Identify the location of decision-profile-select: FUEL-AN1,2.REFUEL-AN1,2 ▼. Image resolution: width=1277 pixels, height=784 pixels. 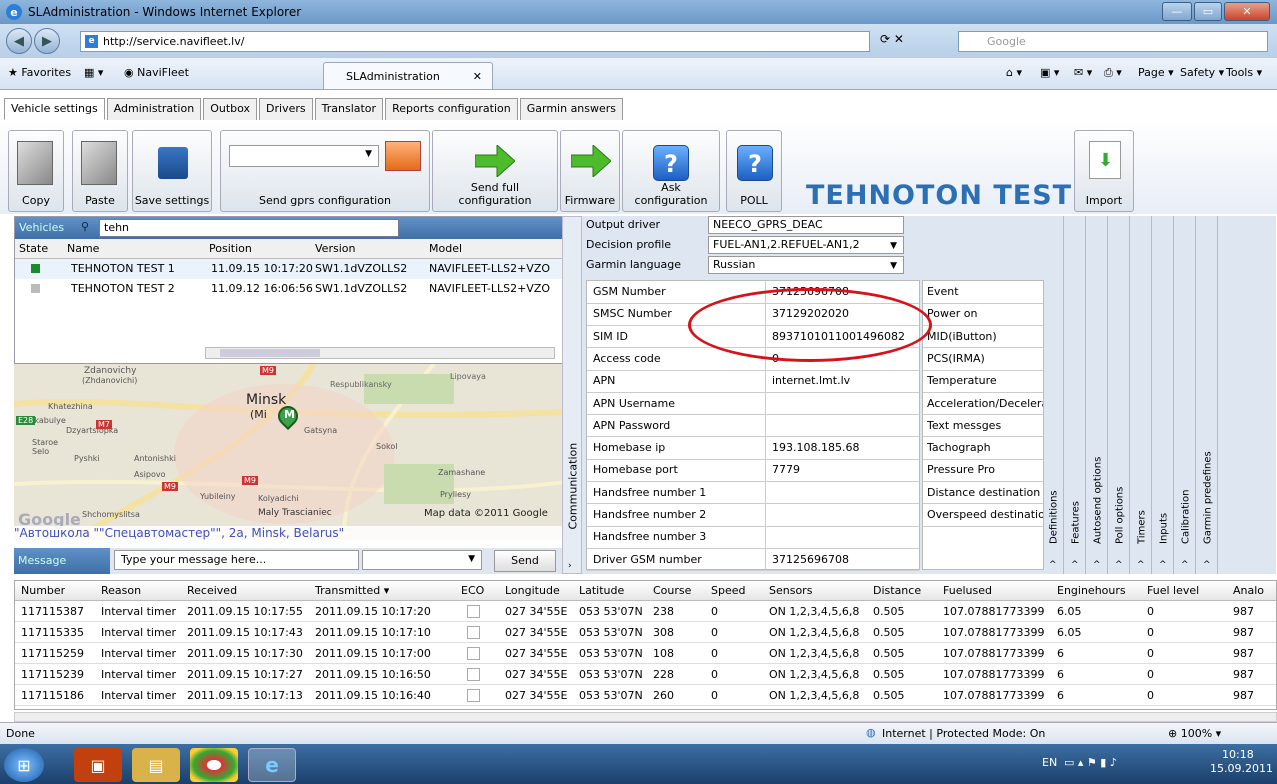
(806, 245).